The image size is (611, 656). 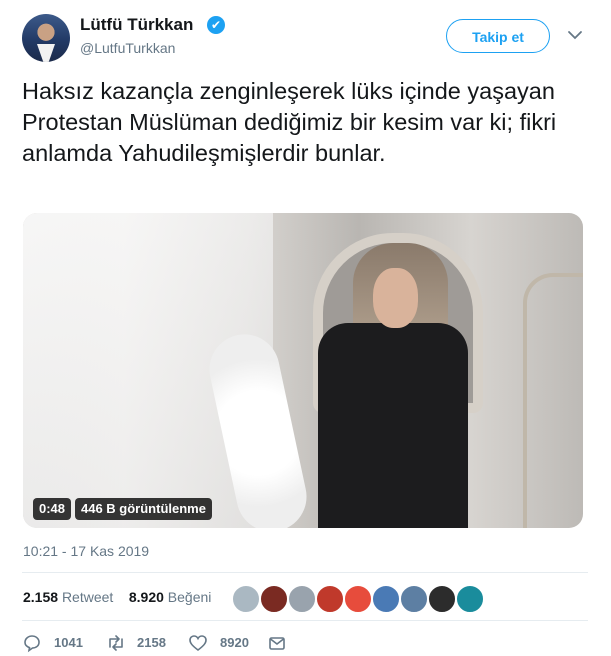 I want to click on author-handle: @LutfuTurkkan, so click(x=127, y=48).